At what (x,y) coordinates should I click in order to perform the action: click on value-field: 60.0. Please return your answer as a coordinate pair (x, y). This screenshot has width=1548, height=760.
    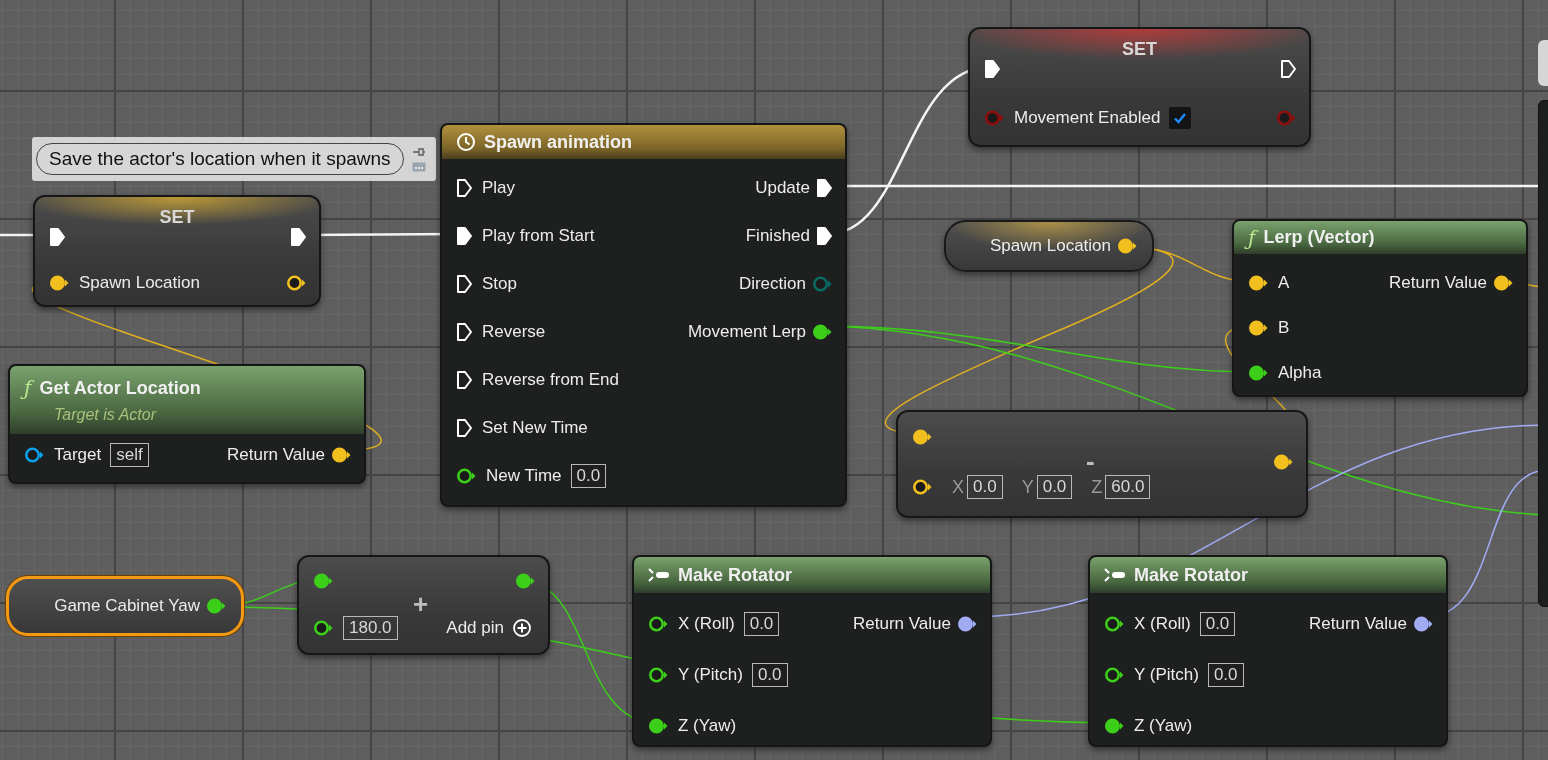
    Looking at the image, I should click on (1128, 487).